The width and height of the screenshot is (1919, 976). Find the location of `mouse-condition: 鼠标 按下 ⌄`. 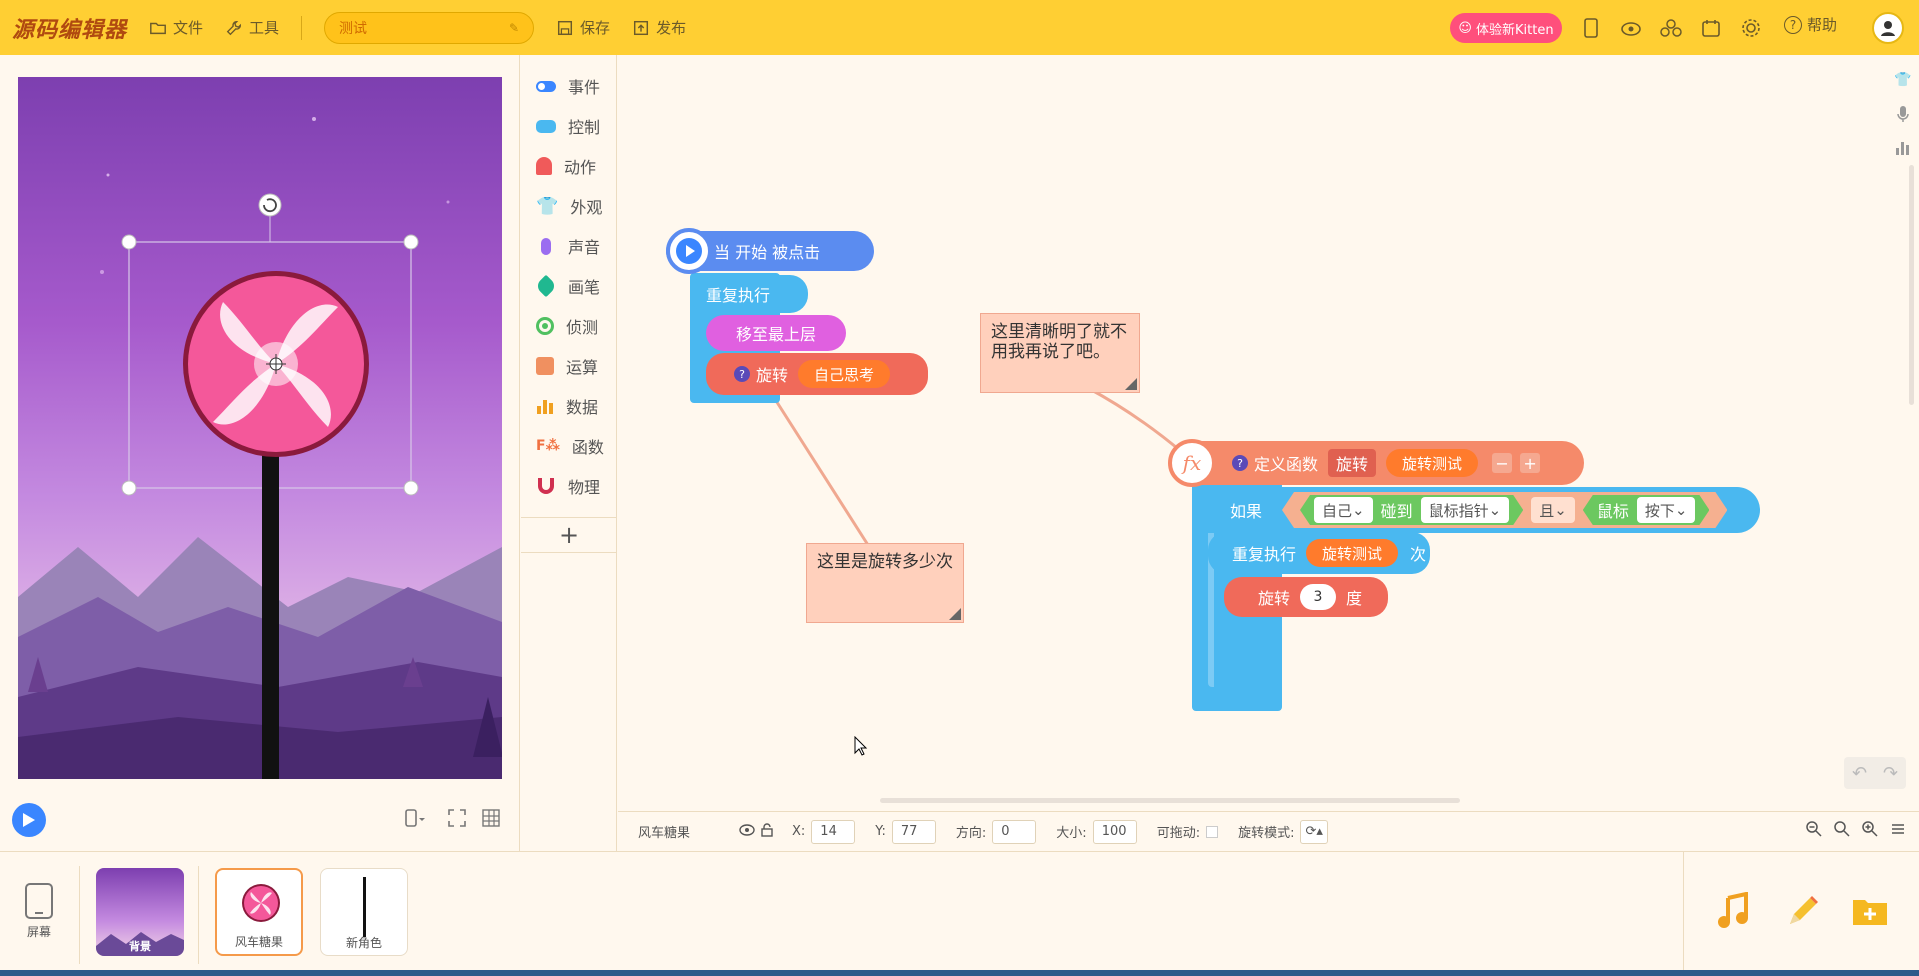

mouse-condition: 鼠标 按下 ⌄ is located at coordinates (1646, 510).